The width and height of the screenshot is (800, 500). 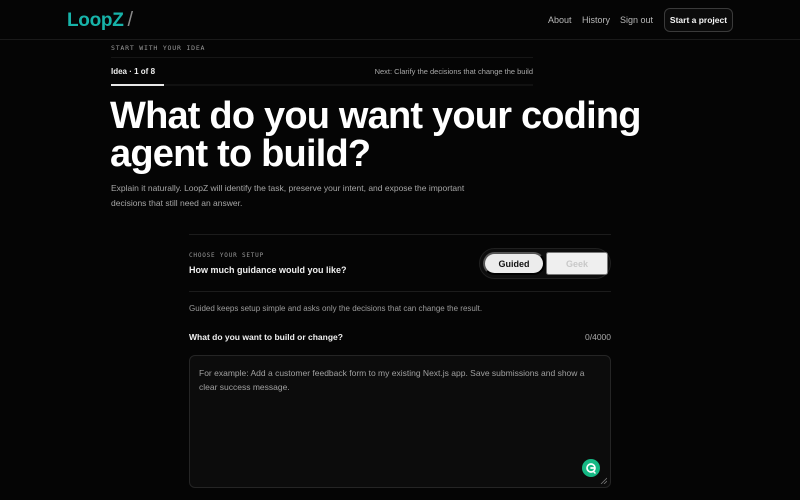 I want to click on current-step-label: Idea · 1 of 8, so click(x=133, y=71).